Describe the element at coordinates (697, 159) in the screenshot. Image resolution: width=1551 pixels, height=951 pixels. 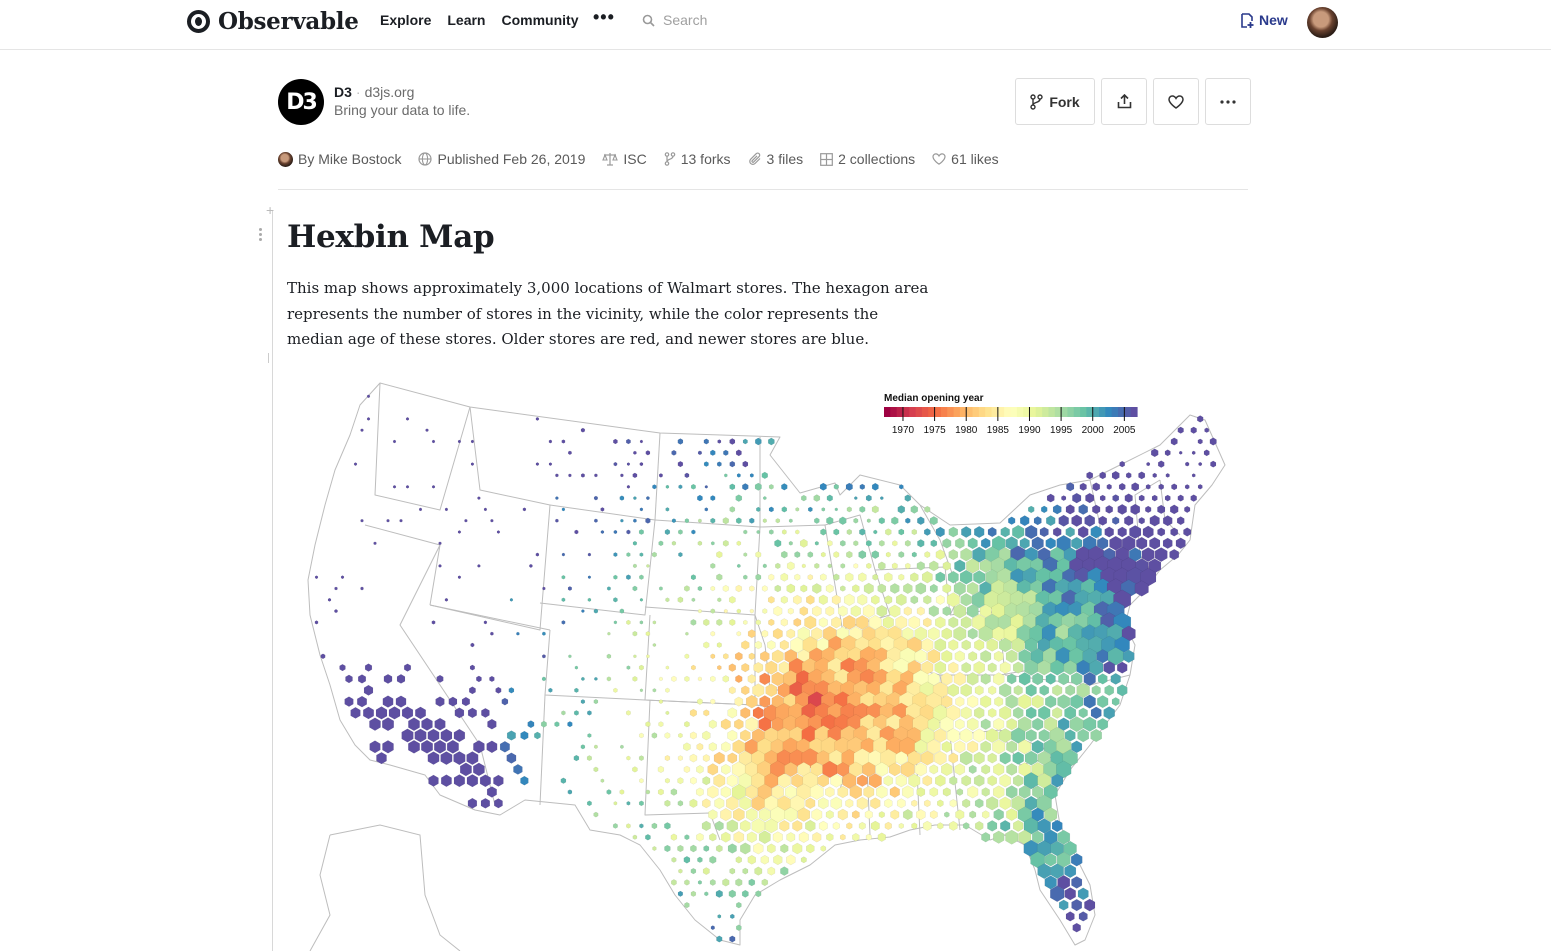
I see `forks-link: 13 forks` at that location.